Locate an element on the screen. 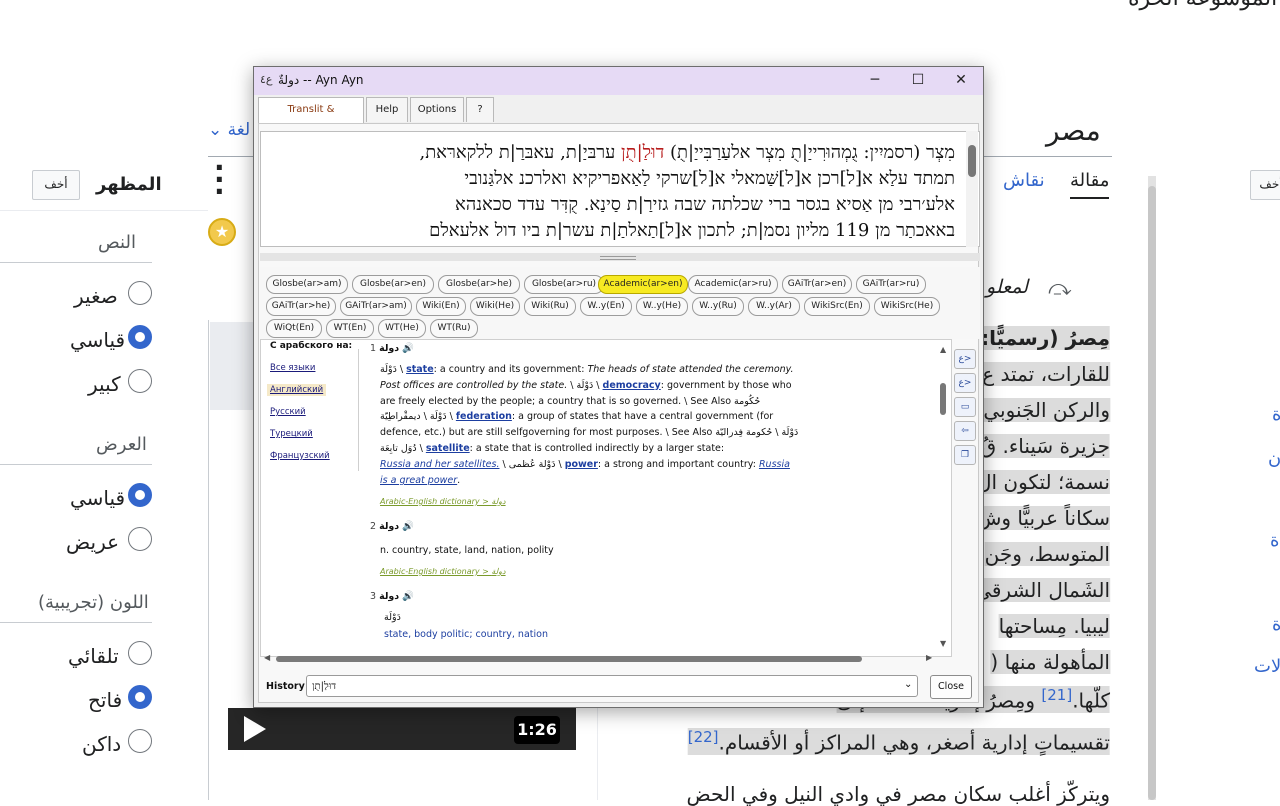 The height and width of the screenshot is (806, 1280). chip-source: WiQt(En) is located at coordinates (294, 328).